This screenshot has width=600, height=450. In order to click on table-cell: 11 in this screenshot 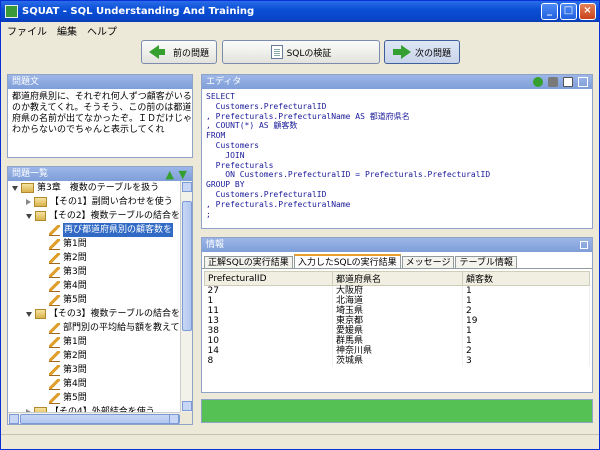, I will do `click(268, 311)`.